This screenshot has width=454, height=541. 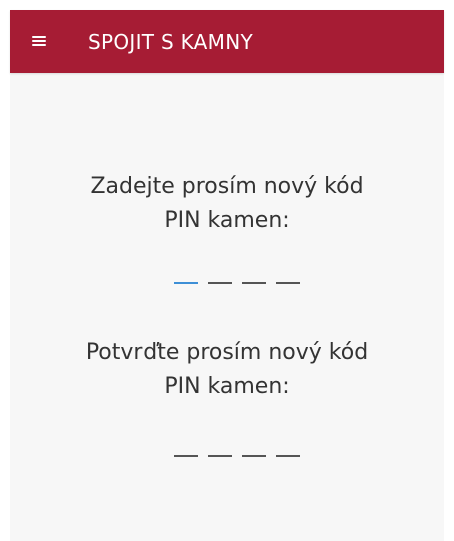 What do you see at coordinates (227, 220) in the screenshot?
I see `new-pin-prompt-line2: PIN kamen:` at bounding box center [227, 220].